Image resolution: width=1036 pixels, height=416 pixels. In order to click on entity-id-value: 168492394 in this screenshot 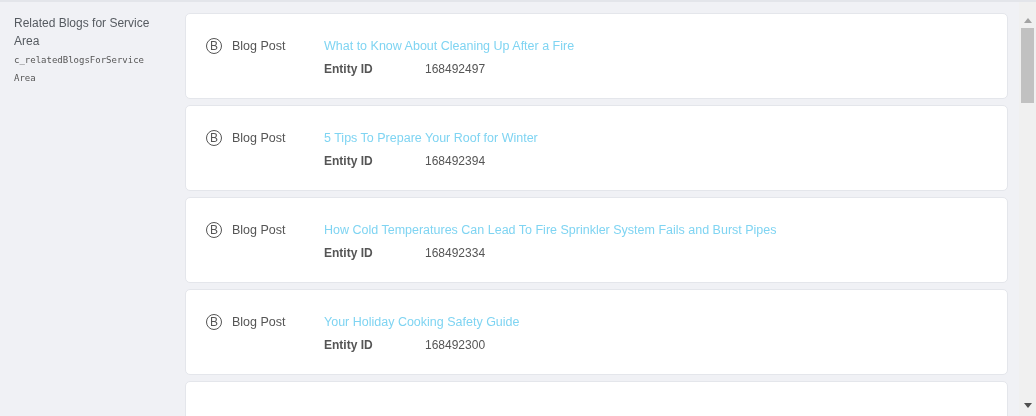, I will do `click(455, 161)`.